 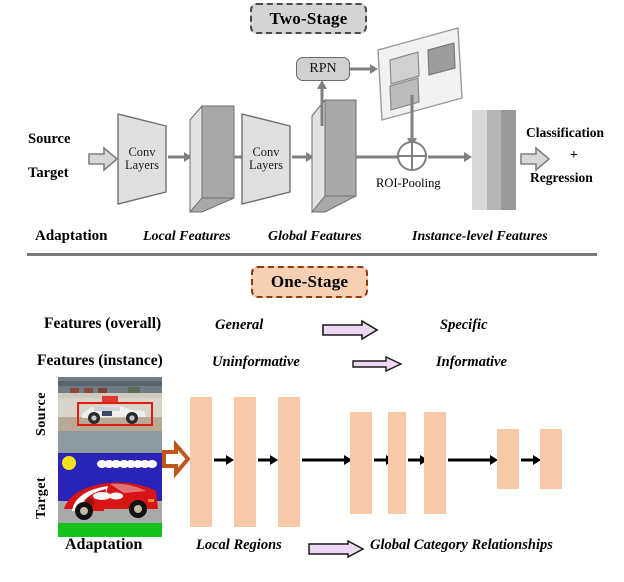 What do you see at coordinates (41, 414) in the screenshot?
I see `source-image-side-label: Source` at bounding box center [41, 414].